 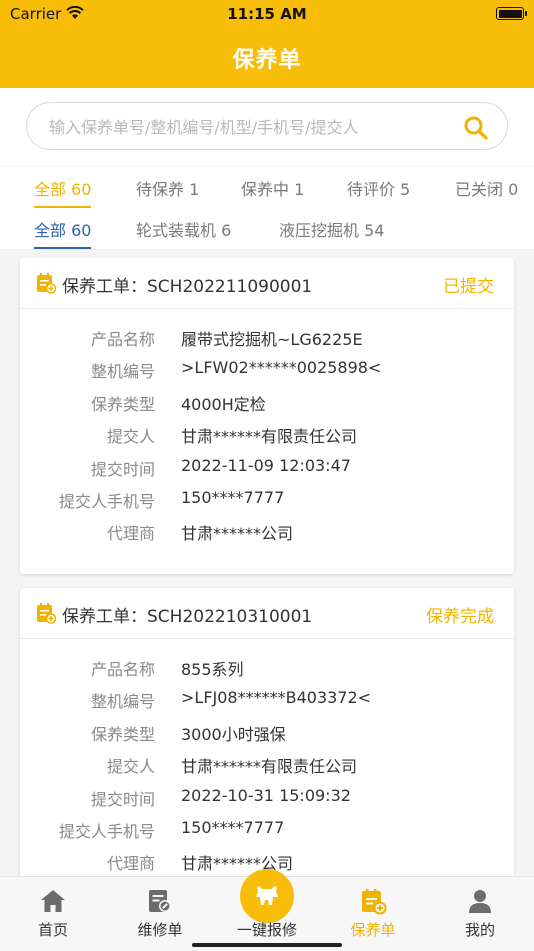 I want to click on bottom-tab-bar: 首页 维修单 一键报修 保养单 我的, so click(x=267, y=910).